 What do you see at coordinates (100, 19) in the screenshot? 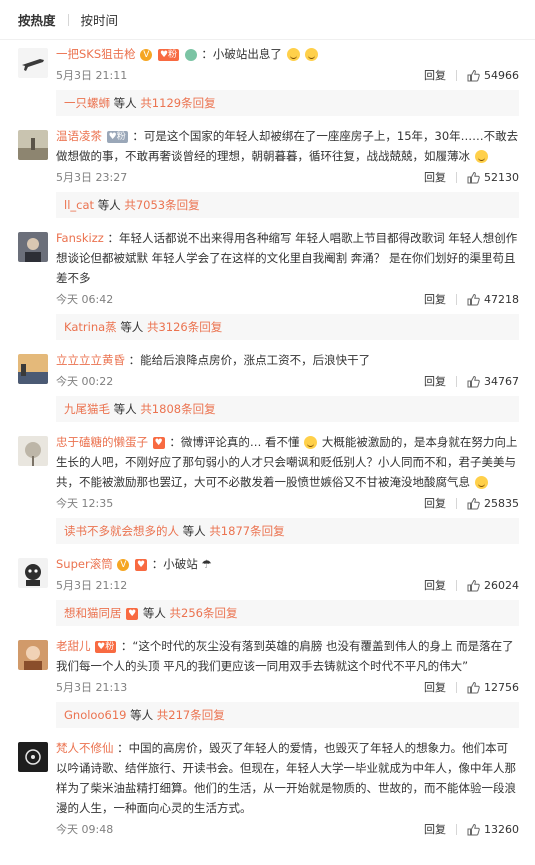
I see `tab-sort-by-time: 按时间` at bounding box center [100, 19].